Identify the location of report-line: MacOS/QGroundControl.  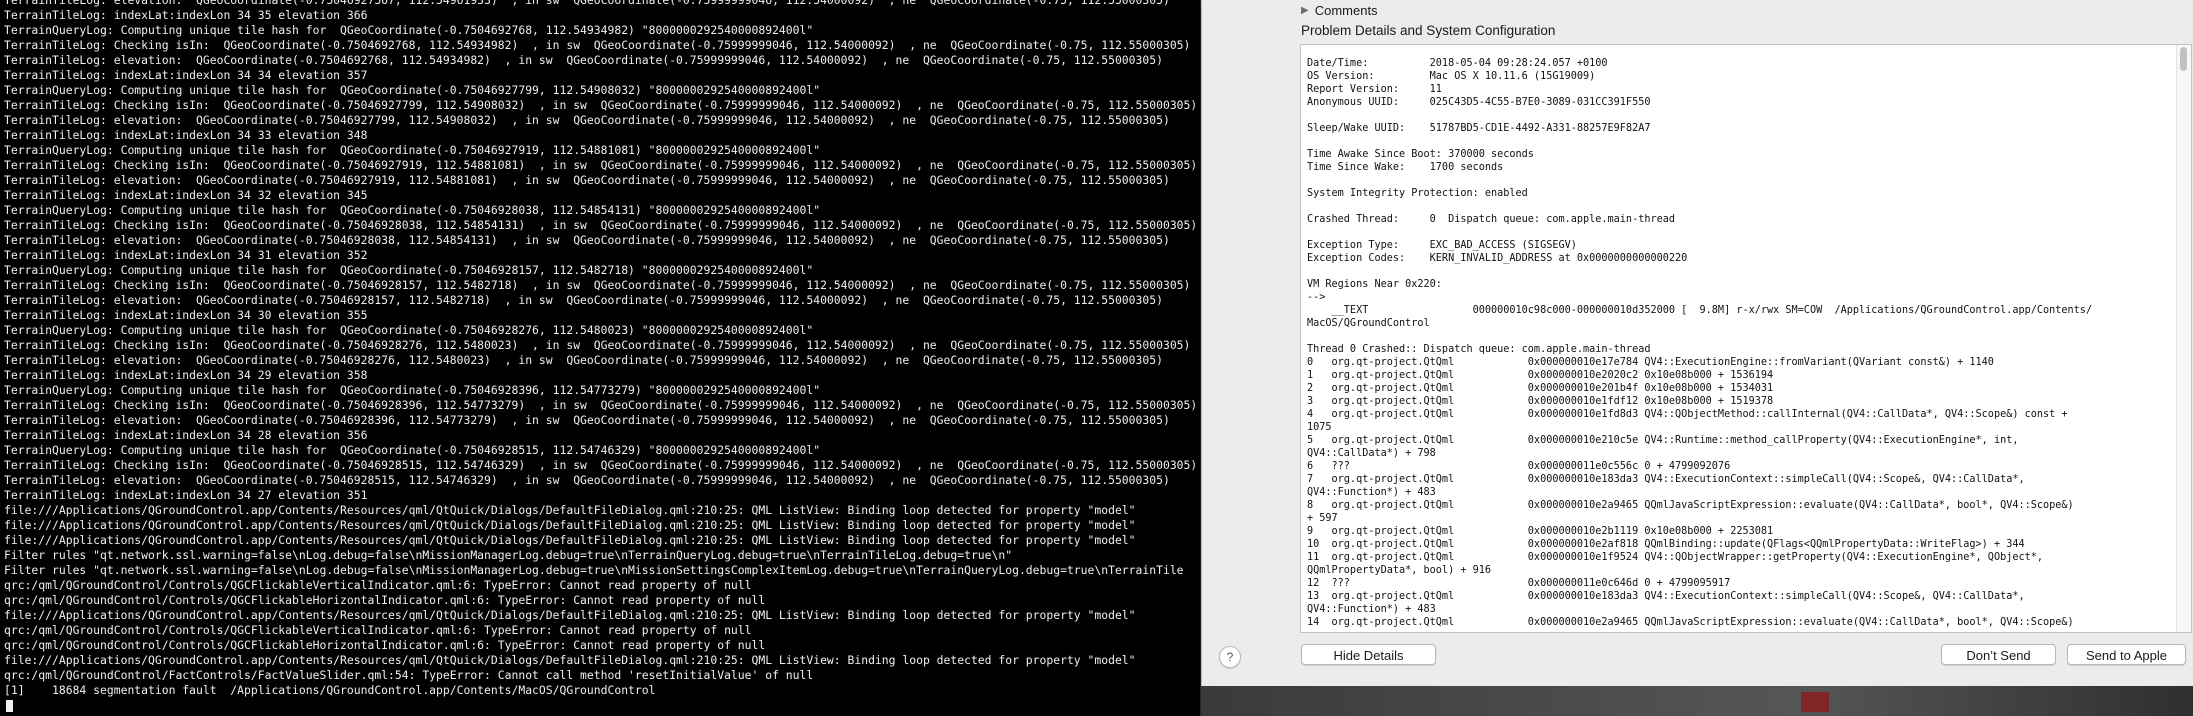
(1368, 323).